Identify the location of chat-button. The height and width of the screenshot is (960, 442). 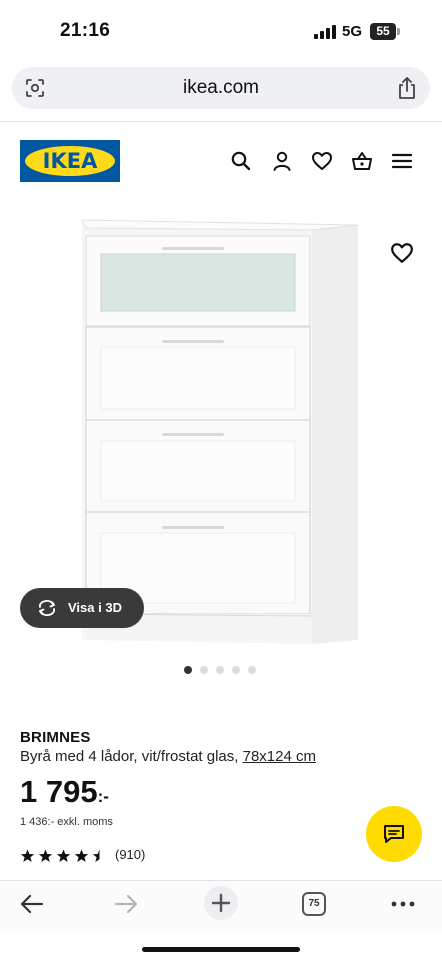
(394, 834).